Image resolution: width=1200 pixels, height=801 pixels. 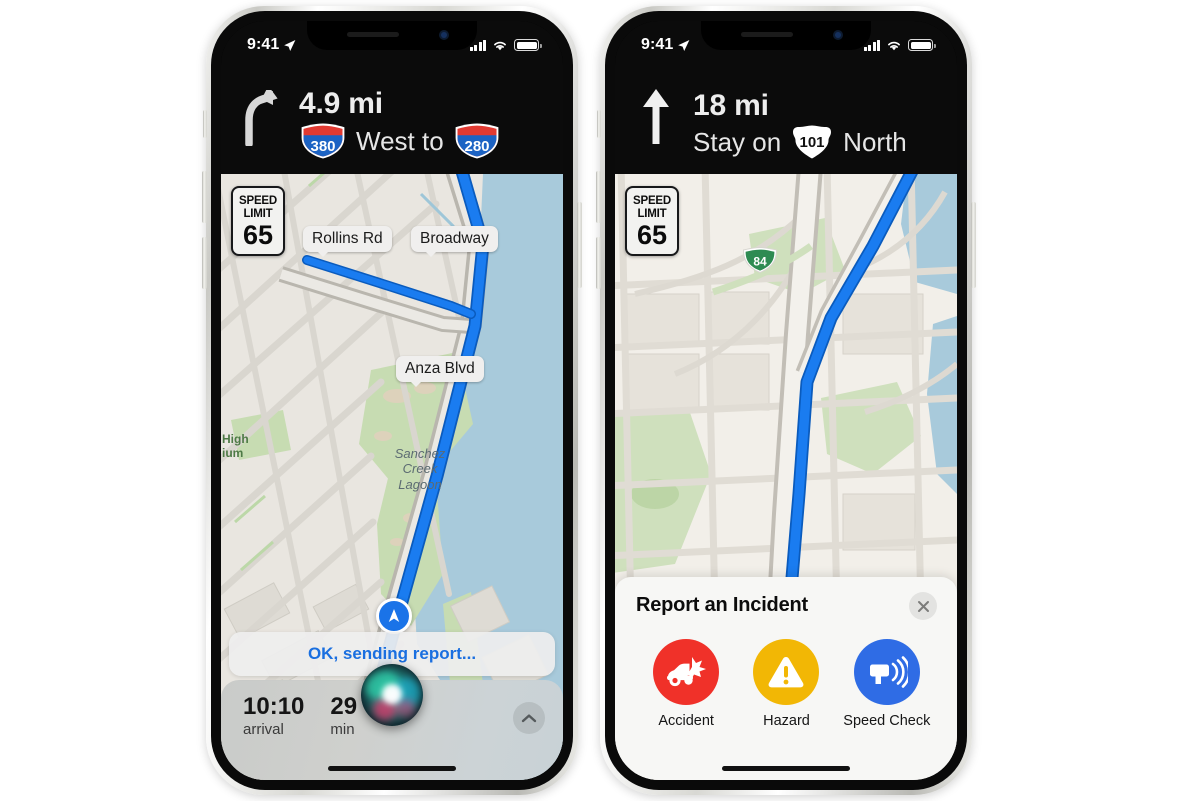 I want to click on mute-switch-right, so click(x=599, y=124).